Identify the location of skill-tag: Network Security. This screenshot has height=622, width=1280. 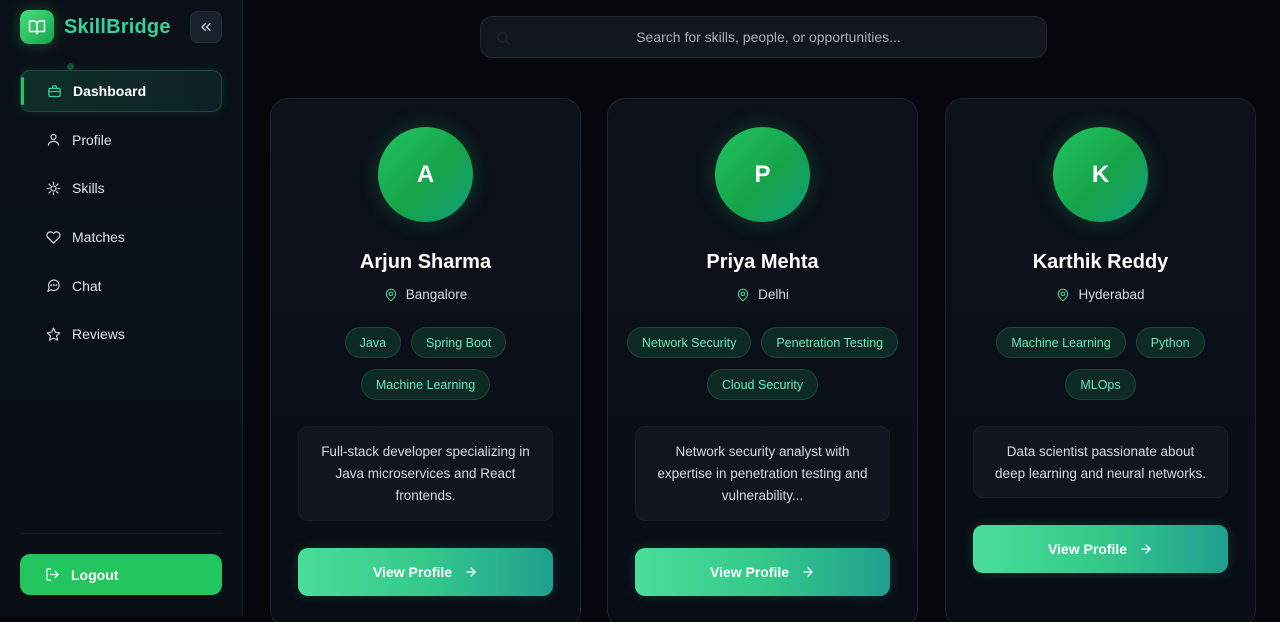
(689, 342).